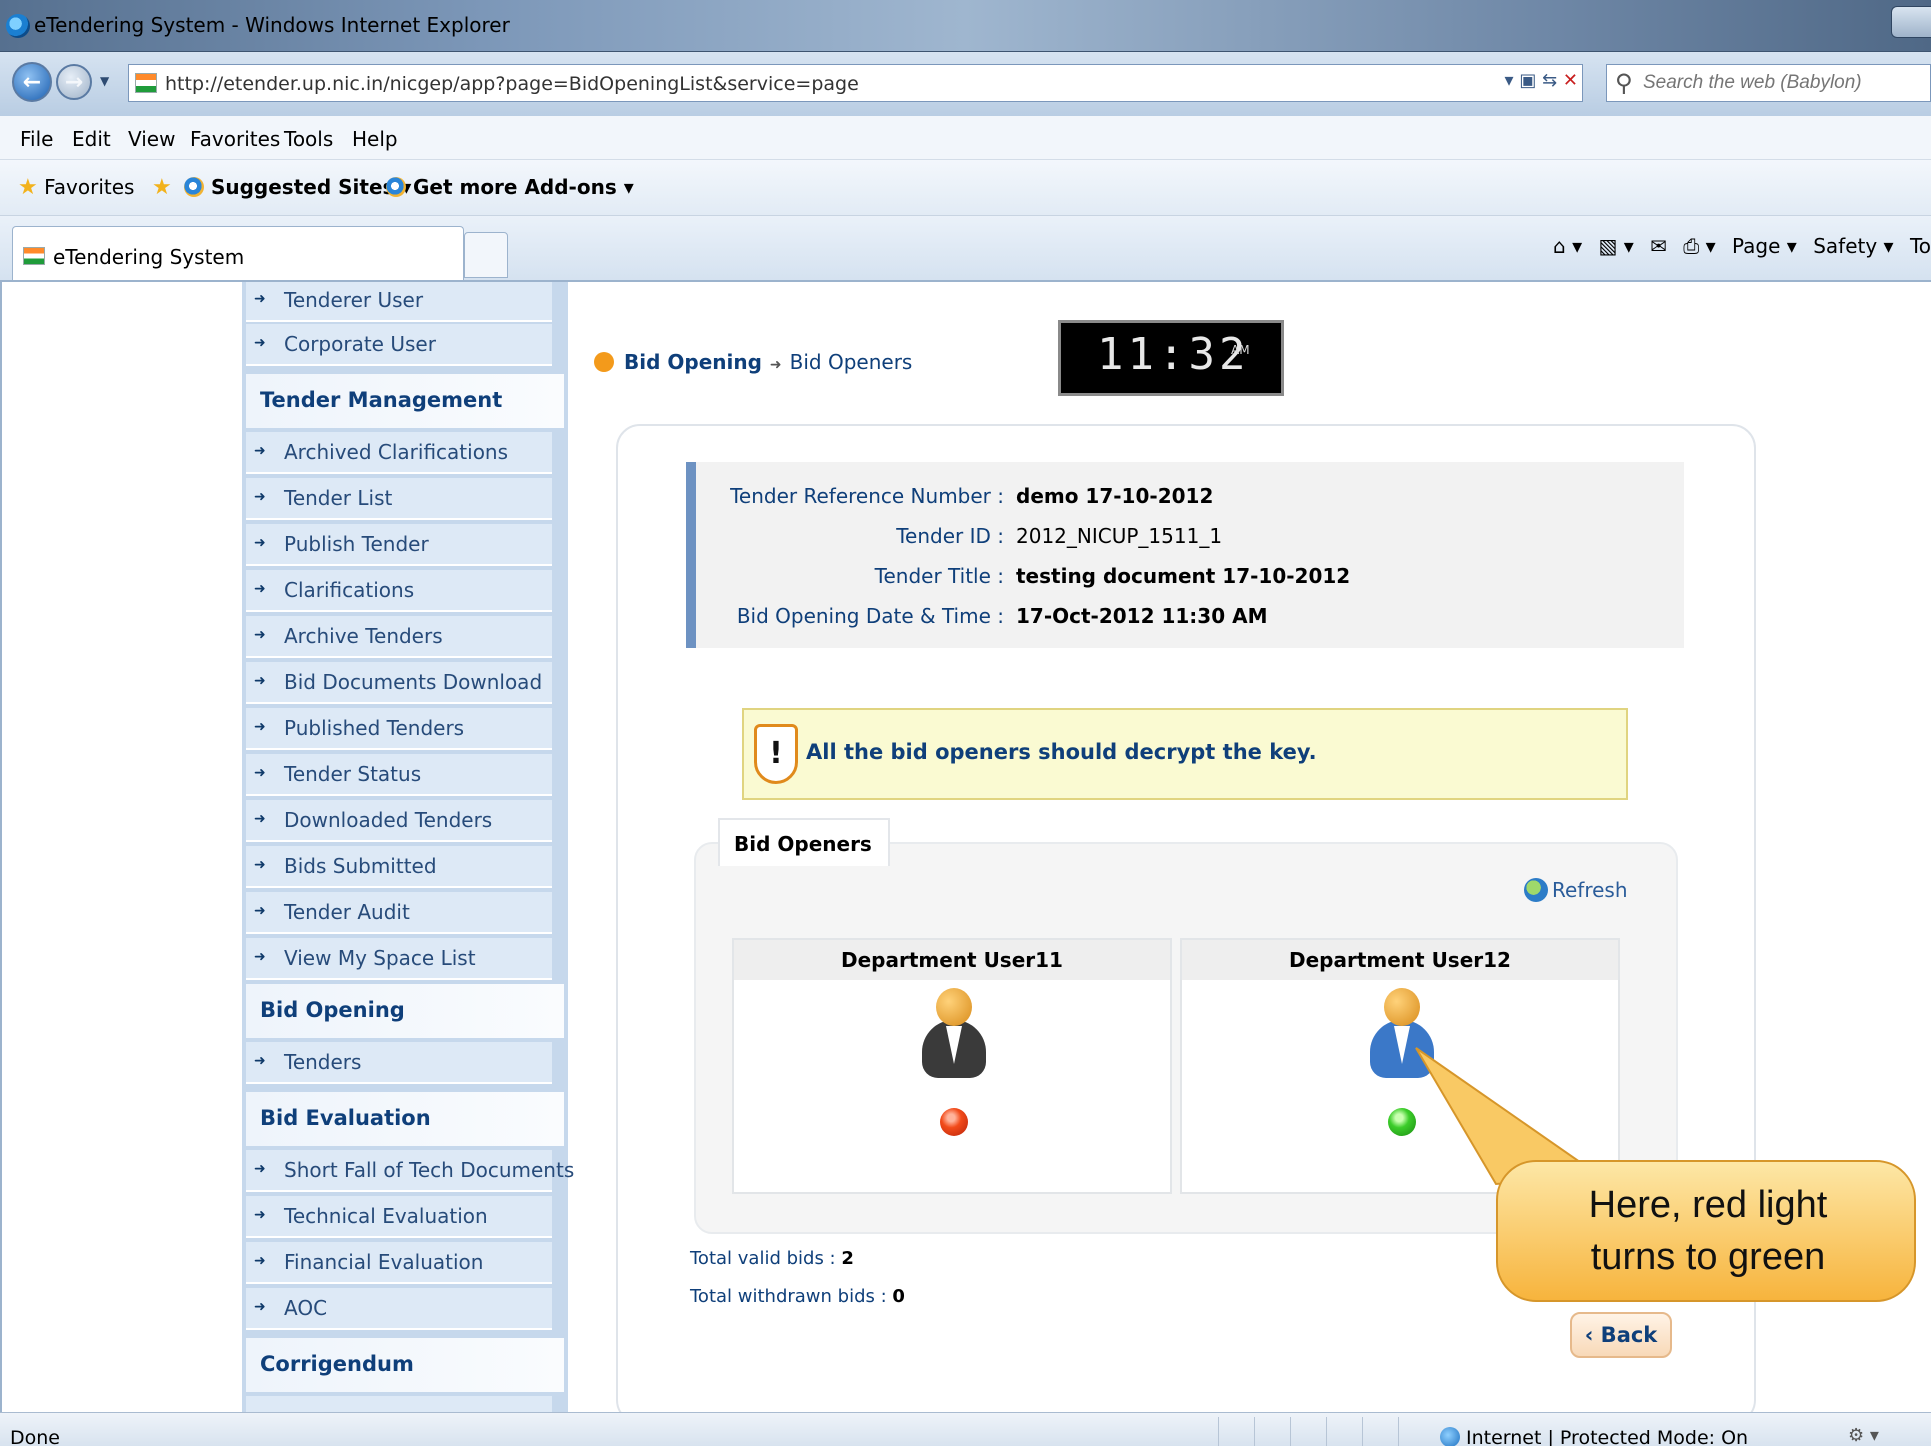 The height and width of the screenshot is (1446, 1931). Describe the element at coordinates (399, 775) in the screenshot. I see `sidebar-item-tender-status: ➜ Tender Status` at that location.